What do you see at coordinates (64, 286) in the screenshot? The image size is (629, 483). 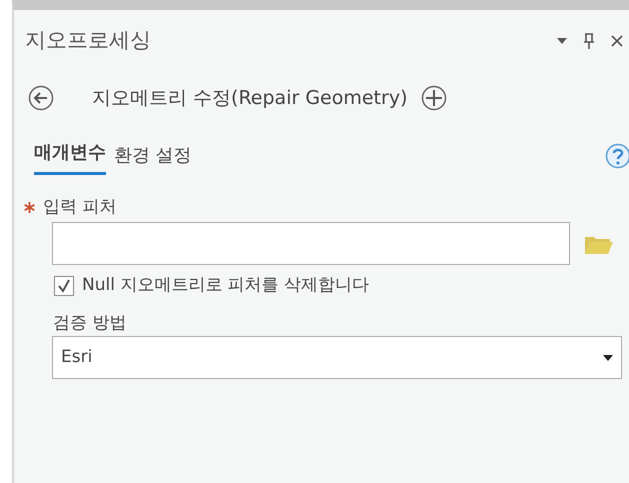 I see `checkbox` at bounding box center [64, 286].